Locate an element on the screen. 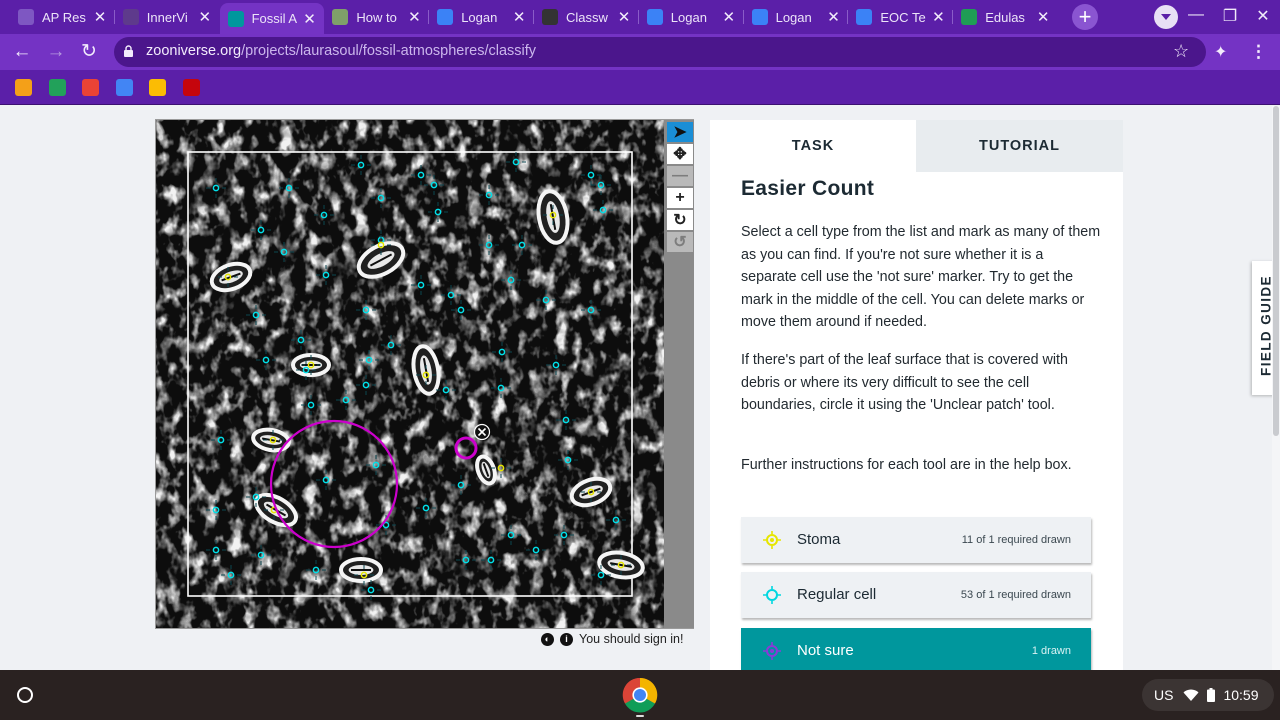  chrome-app-icon is located at coordinates (640, 695).